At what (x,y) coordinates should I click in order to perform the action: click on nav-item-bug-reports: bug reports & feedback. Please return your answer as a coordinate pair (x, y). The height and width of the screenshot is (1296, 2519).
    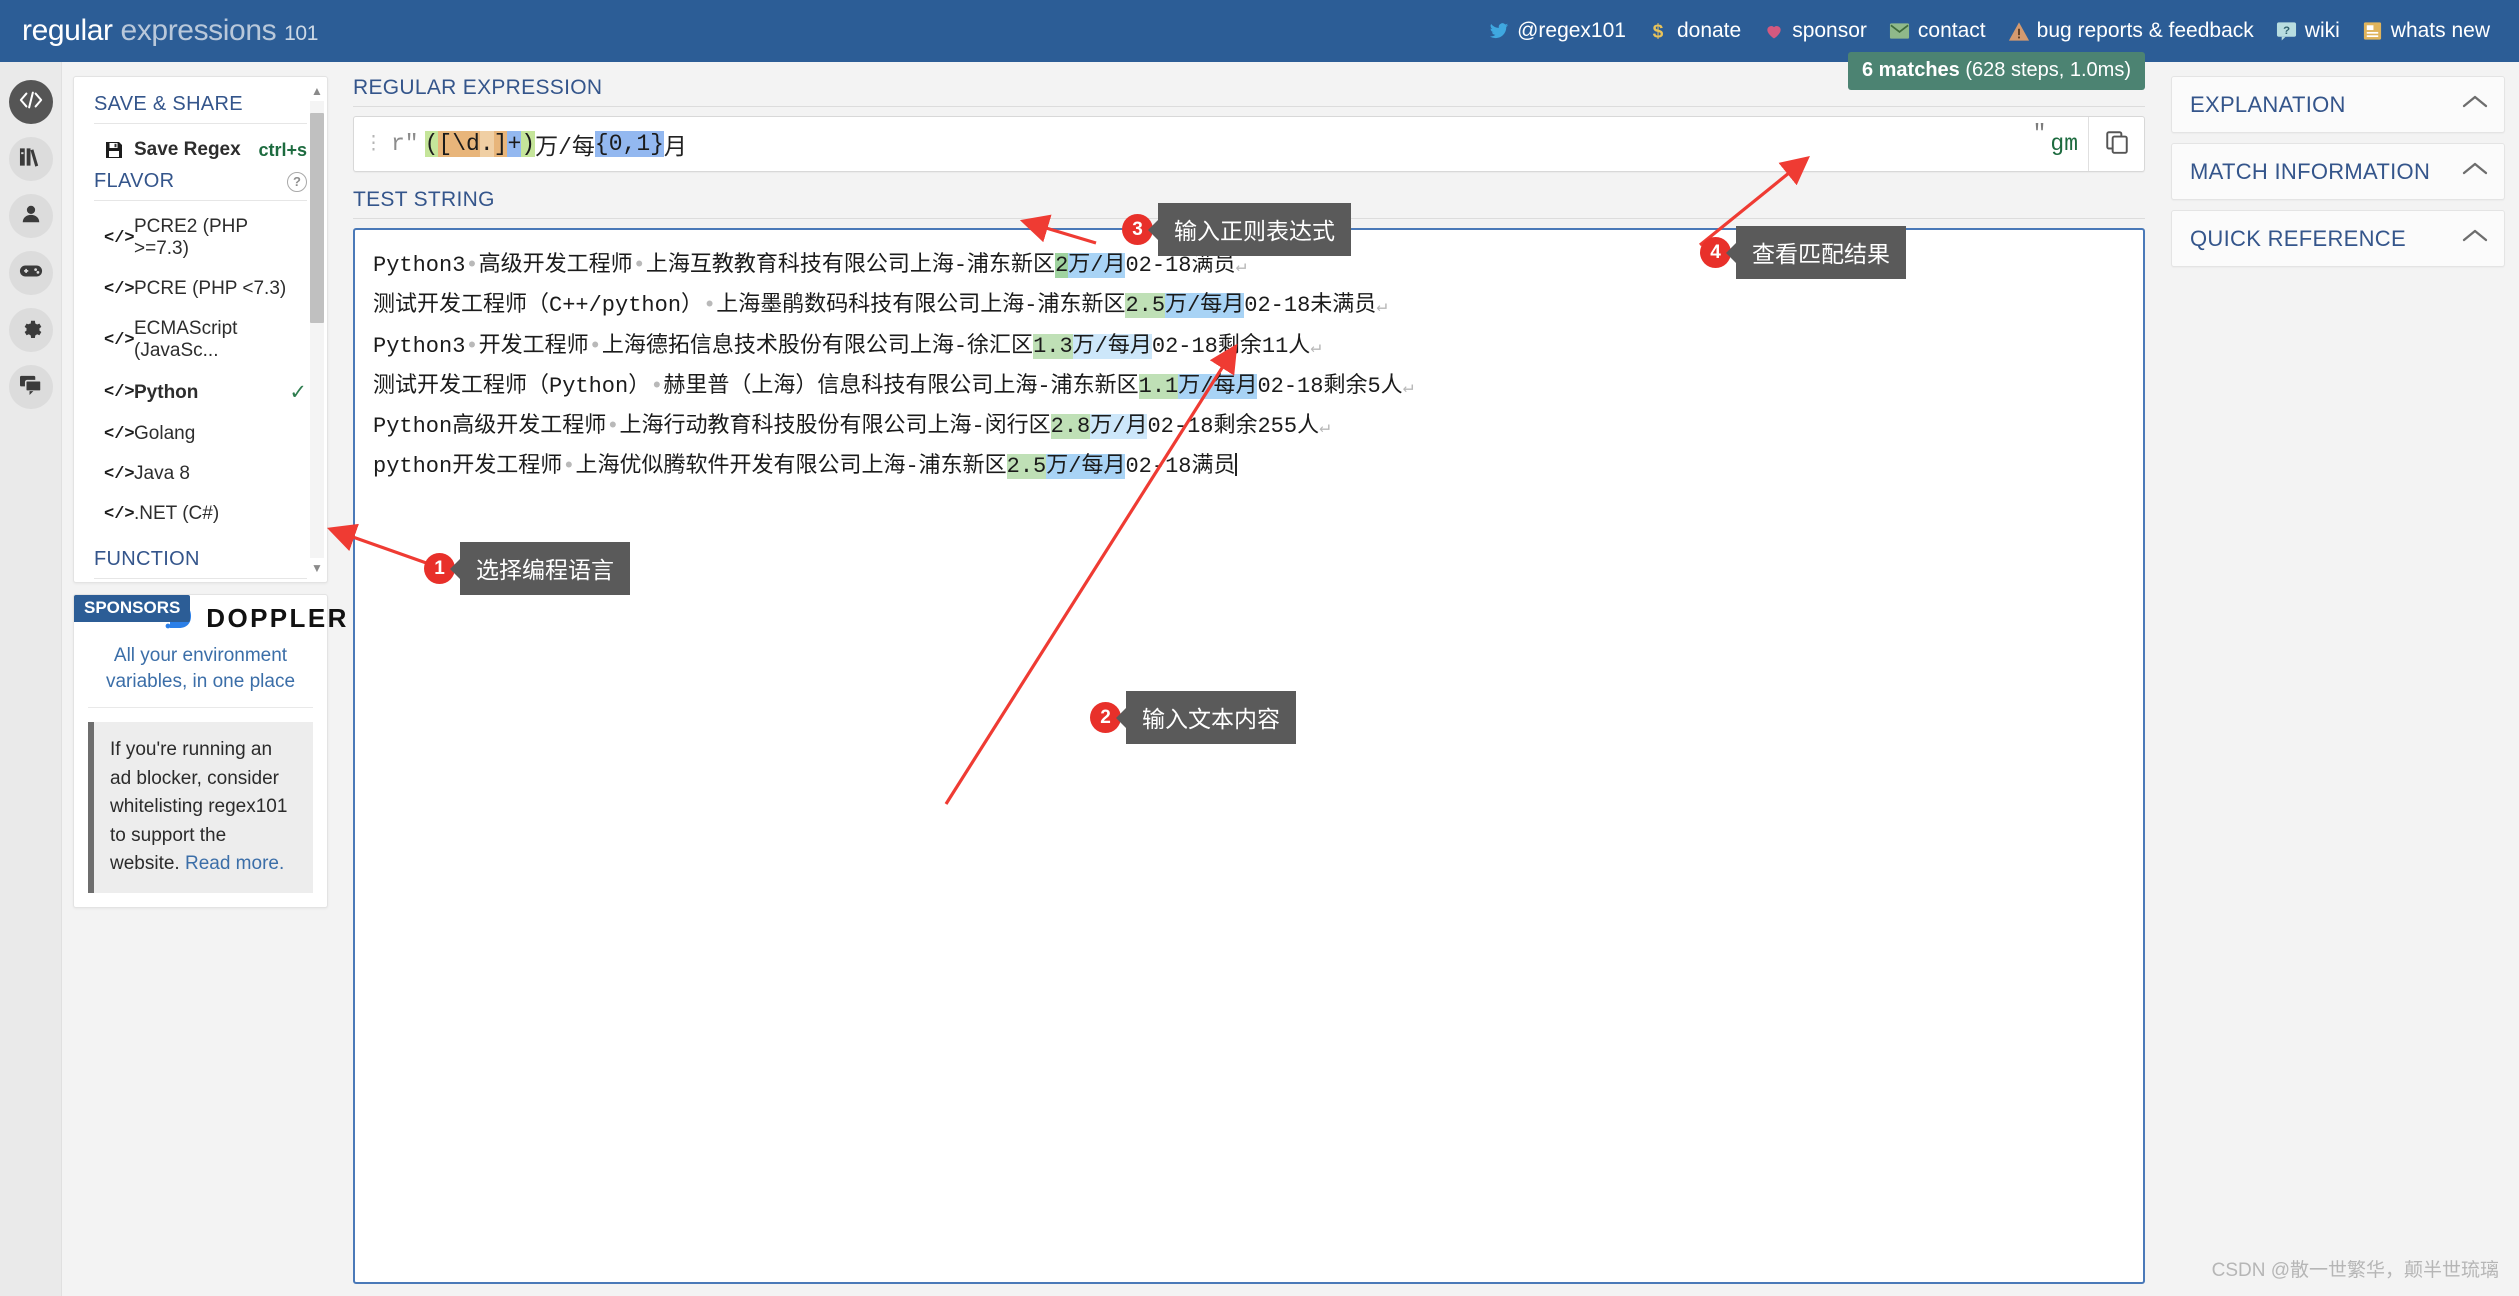
    Looking at the image, I should click on (2131, 31).